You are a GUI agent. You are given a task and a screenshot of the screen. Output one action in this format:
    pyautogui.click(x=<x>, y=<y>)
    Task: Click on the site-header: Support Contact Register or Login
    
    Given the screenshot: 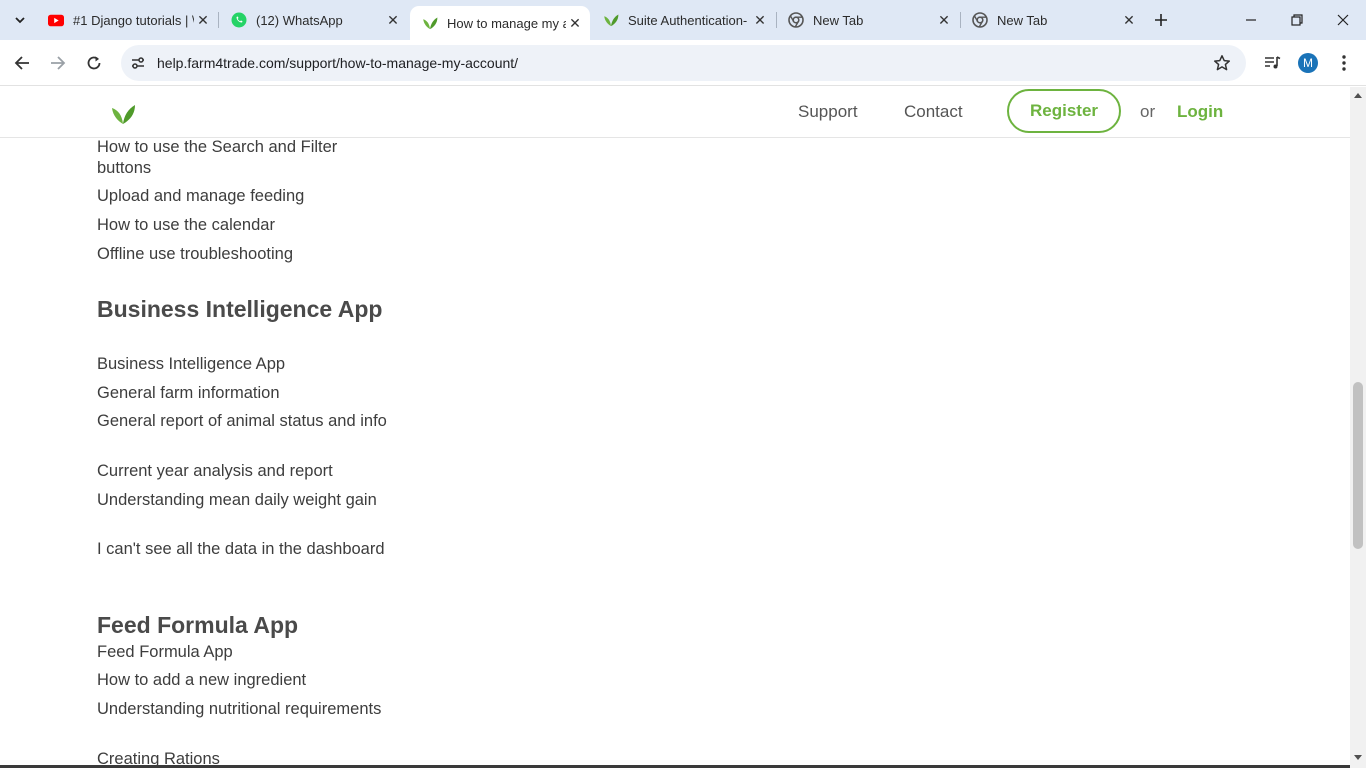 What is the action you would take?
    pyautogui.click(x=675, y=112)
    